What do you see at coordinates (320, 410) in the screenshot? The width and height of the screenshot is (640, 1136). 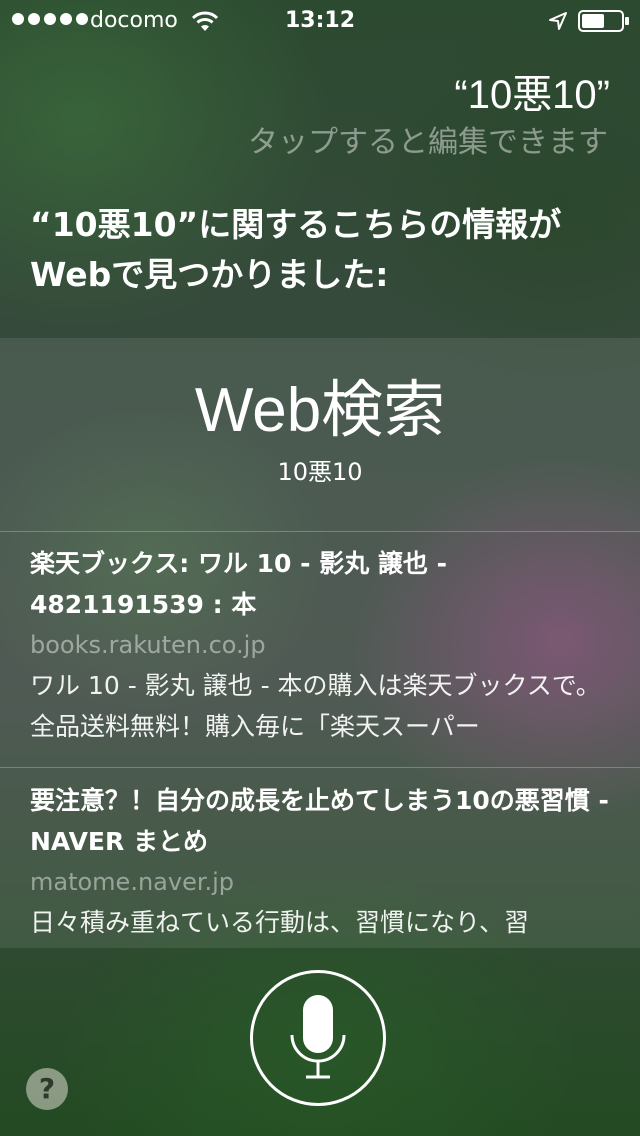 I see `web-search-title: Web検索` at bounding box center [320, 410].